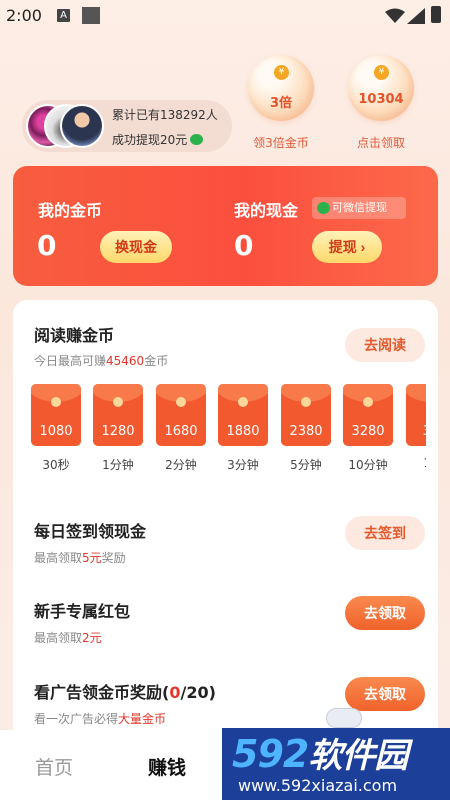  Describe the element at coordinates (243, 465) in the screenshot. I see `envelope-duration: 3分钟` at that location.